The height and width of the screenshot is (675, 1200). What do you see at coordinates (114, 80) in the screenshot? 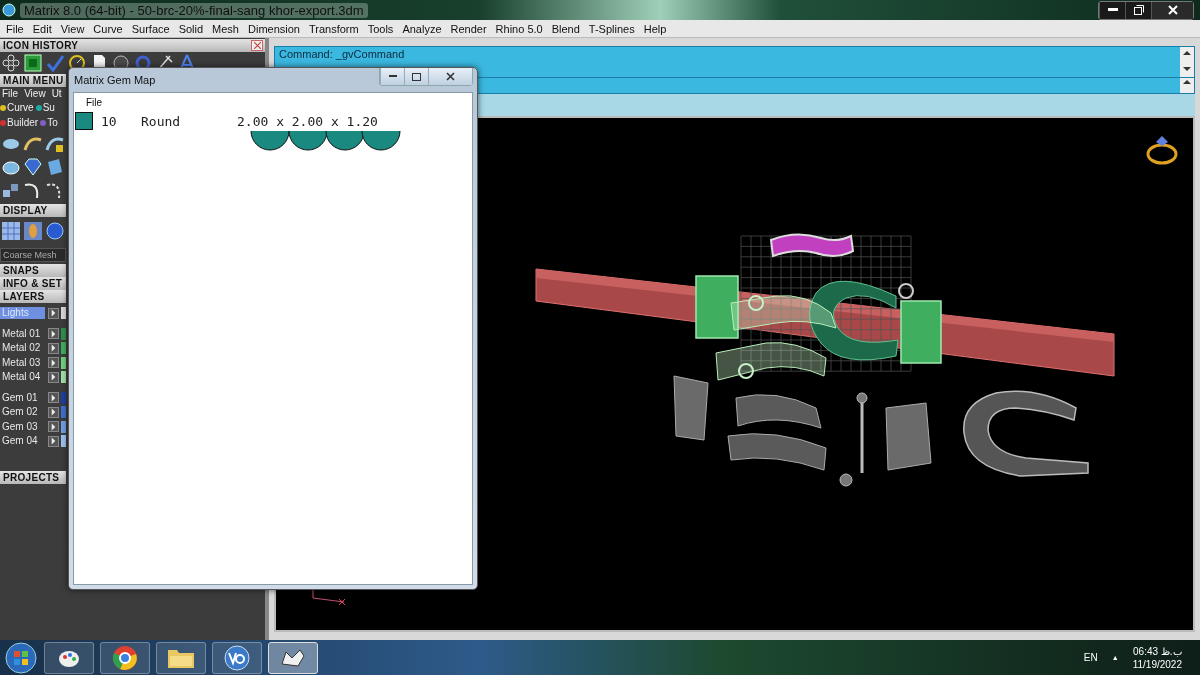
I see `window-title: Matrix Gem Map` at bounding box center [114, 80].